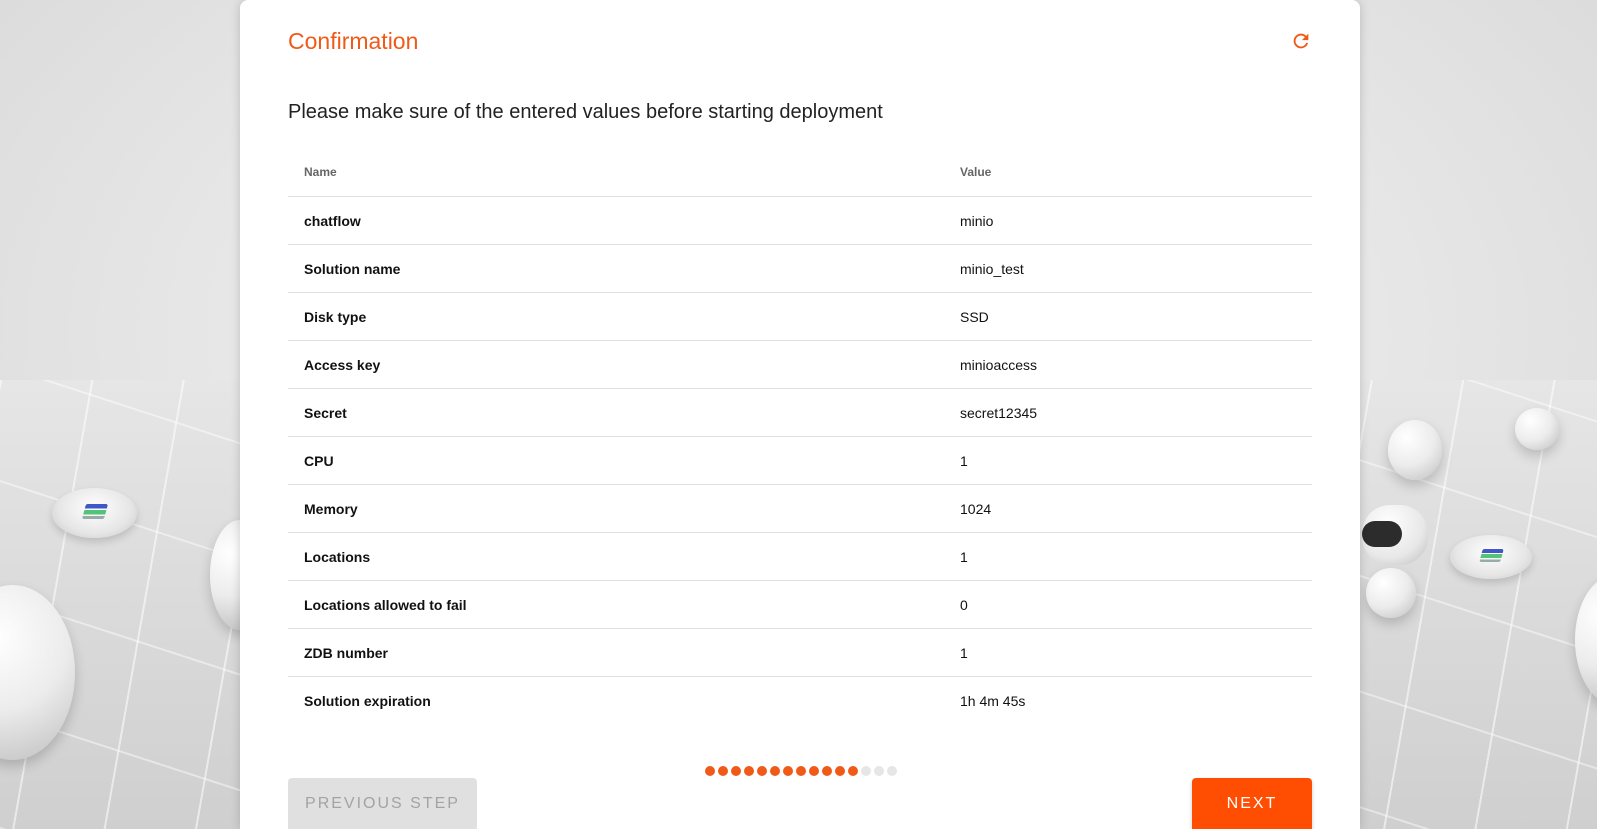 The image size is (1597, 829). What do you see at coordinates (353, 41) in the screenshot?
I see `page-title: Confirmation` at bounding box center [353, 41].